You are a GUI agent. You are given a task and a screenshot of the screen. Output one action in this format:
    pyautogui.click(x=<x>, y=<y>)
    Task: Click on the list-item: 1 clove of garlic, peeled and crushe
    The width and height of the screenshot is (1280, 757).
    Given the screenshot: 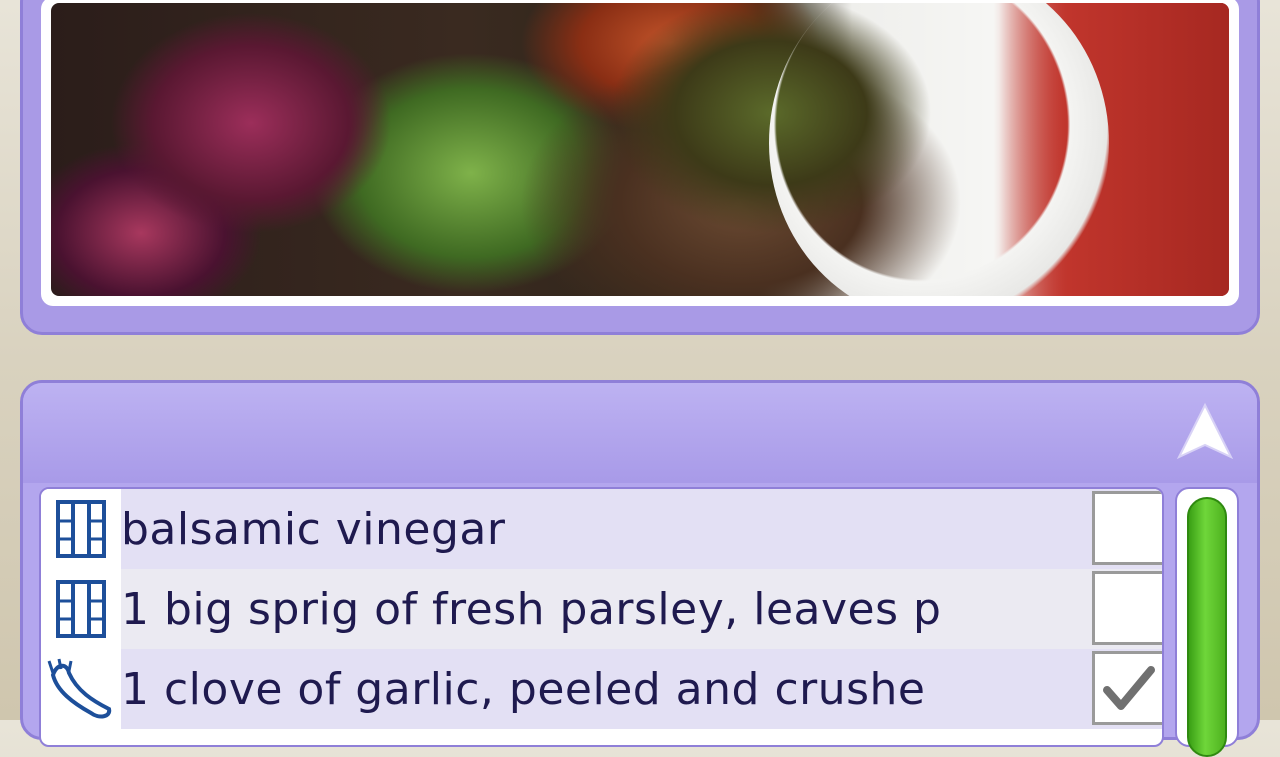 What is the action you would take?
    pyautogui.click(x=601, y=689)
    